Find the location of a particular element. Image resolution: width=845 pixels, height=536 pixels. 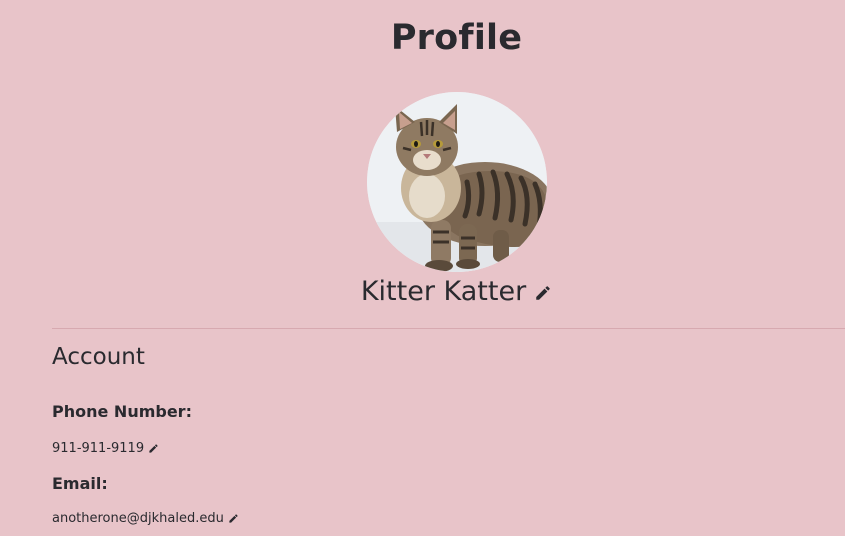

profile-name: Kitter Katter is located at coordinates (443, 291).